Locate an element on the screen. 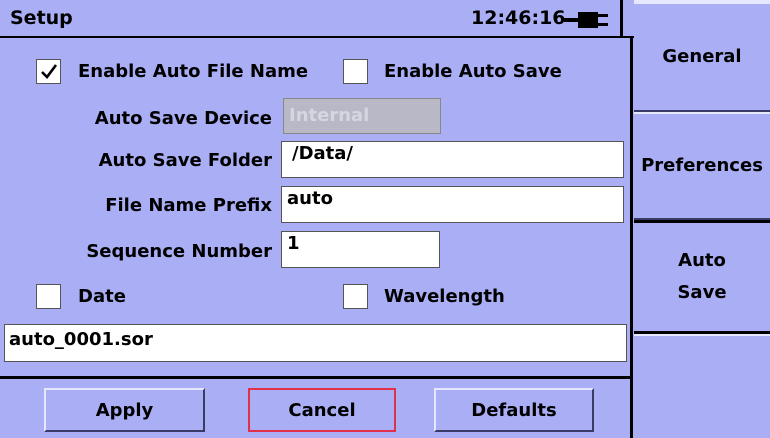 The width and height of the screenshot is (770, 438). file-name-prefix-input: auto is located at coordinates (452, 204).